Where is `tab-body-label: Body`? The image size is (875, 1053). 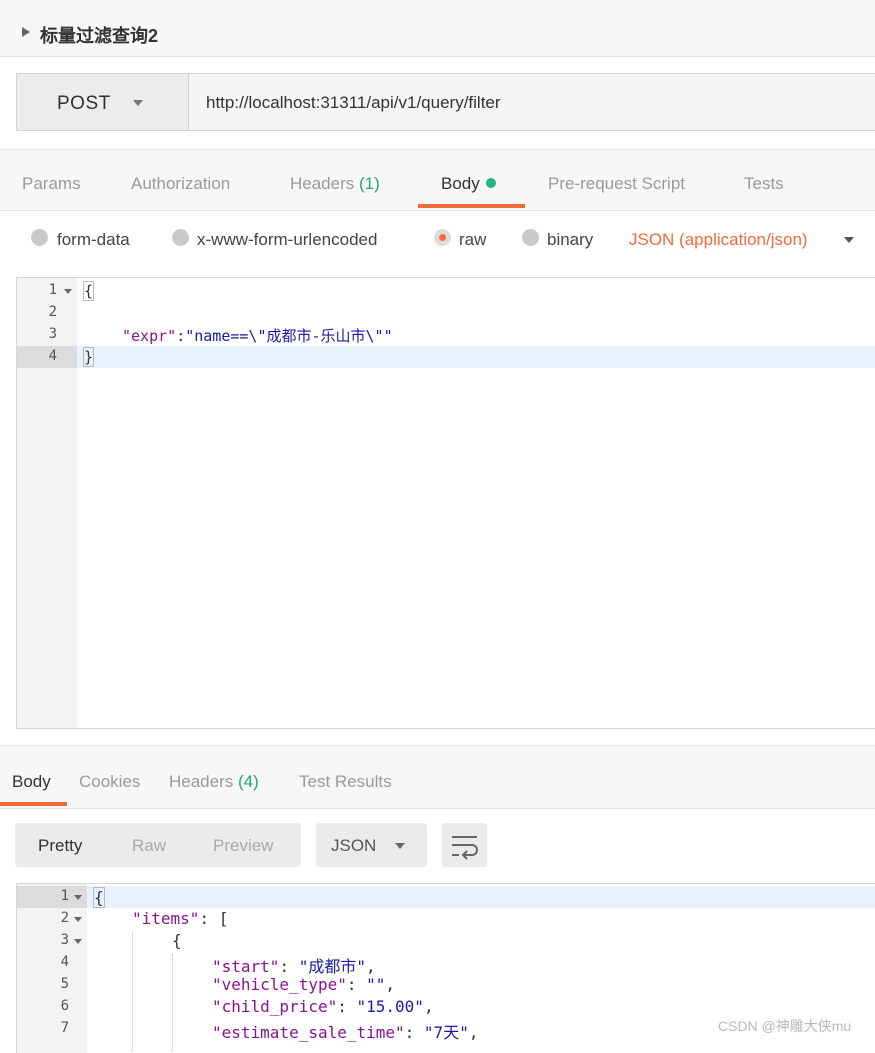 tab-body-label: Body is located at coordinates (460, 183).